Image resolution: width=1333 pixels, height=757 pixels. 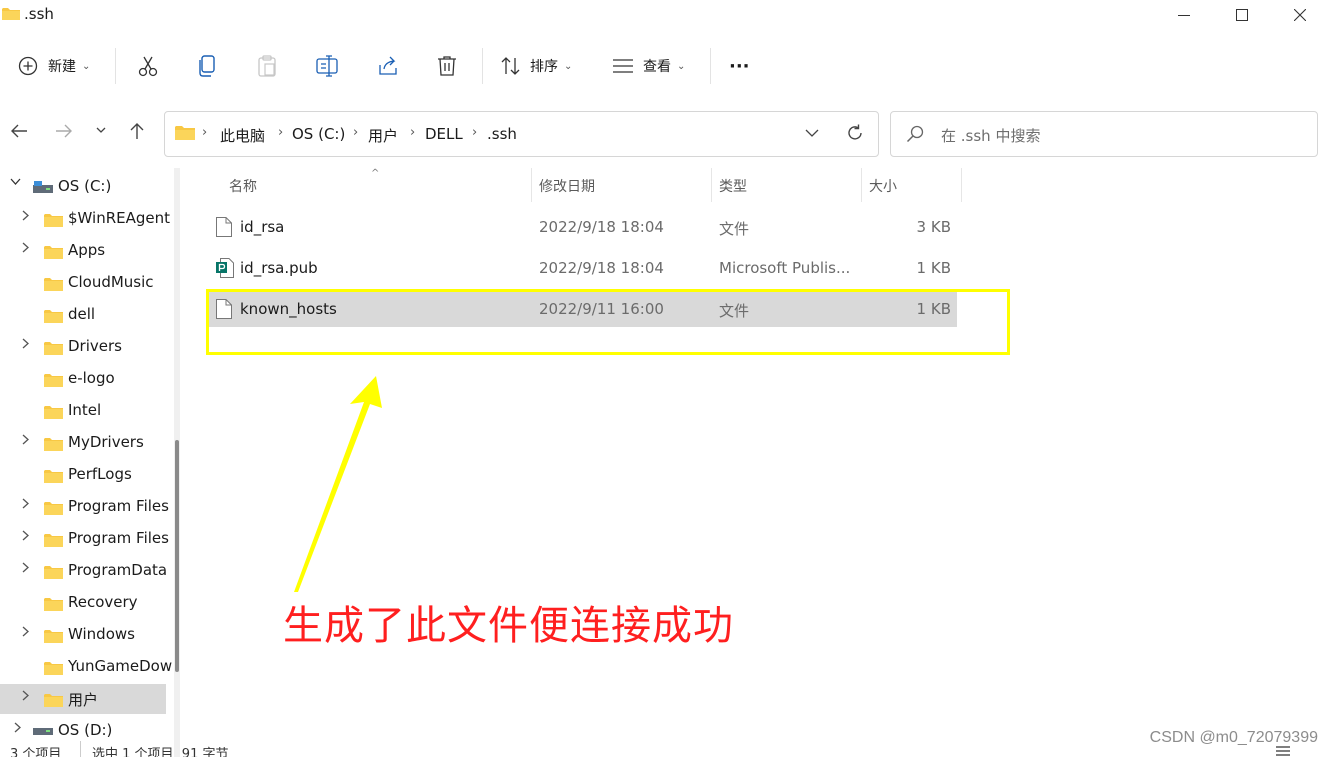 I want to click on file-size: 3 KB, so click(x=933, y=227).